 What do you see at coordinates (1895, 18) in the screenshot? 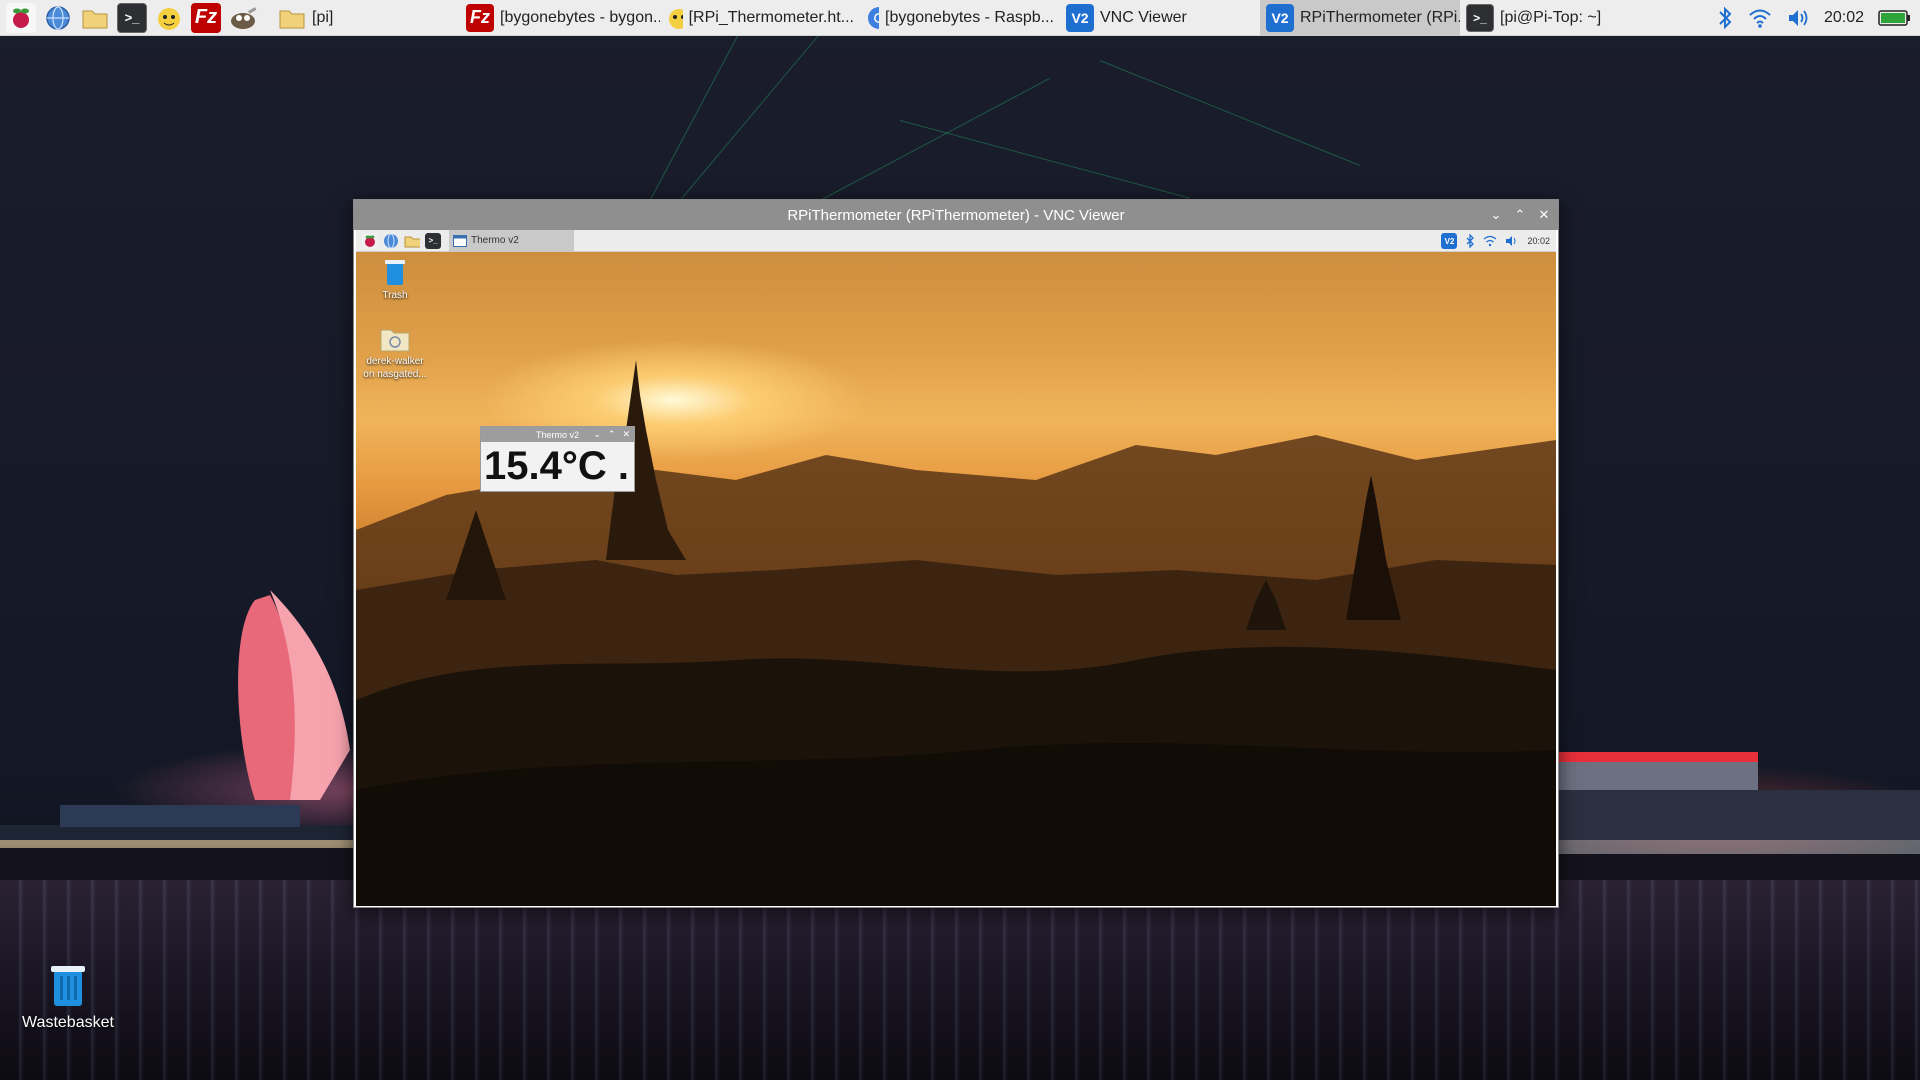
I see `battery-icon` at bounding box center [1895, 18].